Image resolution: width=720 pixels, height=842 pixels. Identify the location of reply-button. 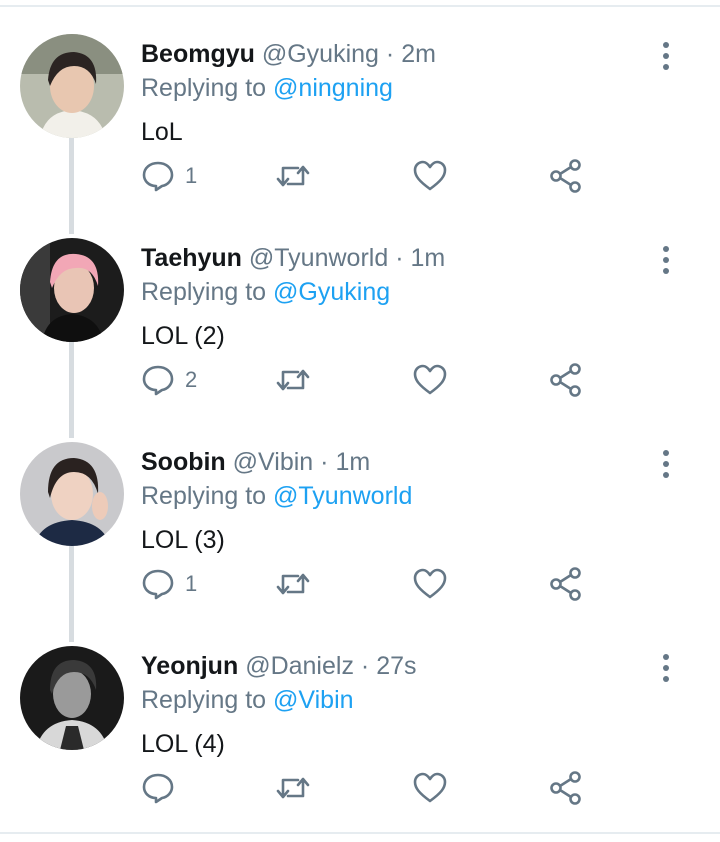
(163, 788).